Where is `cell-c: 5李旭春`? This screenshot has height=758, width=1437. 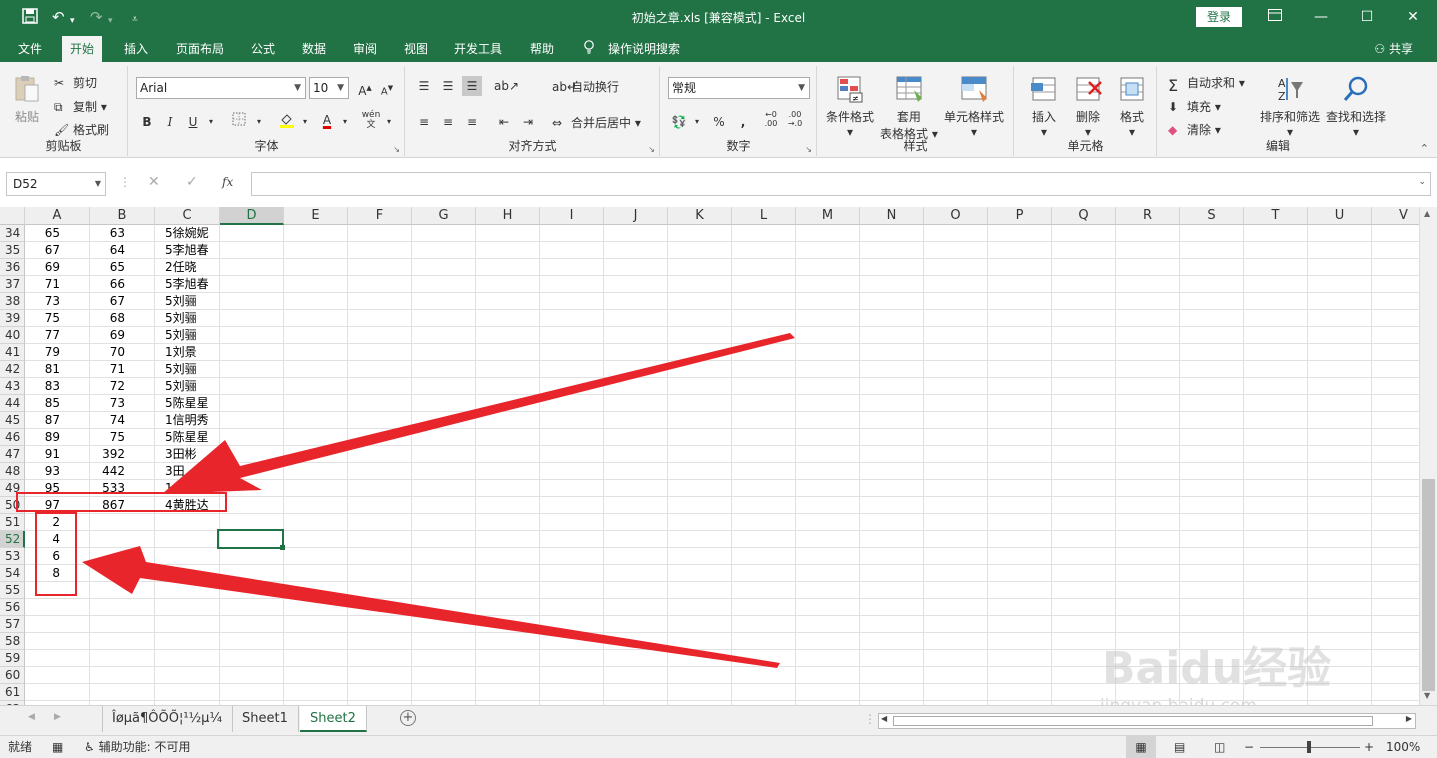
cell-c: 5李旭春 is located at coordinates (193, 284).